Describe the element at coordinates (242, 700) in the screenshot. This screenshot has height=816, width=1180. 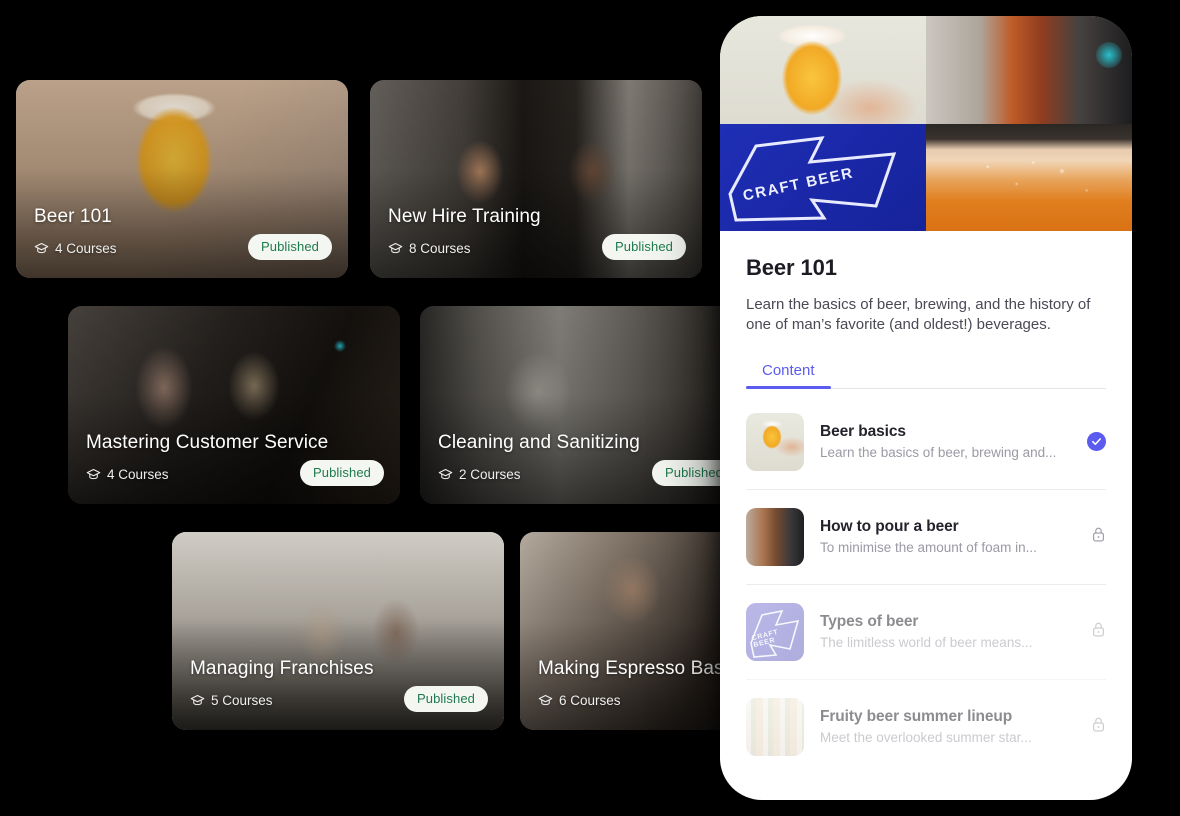
I see `course-count-label: 5 Courses` at that location.